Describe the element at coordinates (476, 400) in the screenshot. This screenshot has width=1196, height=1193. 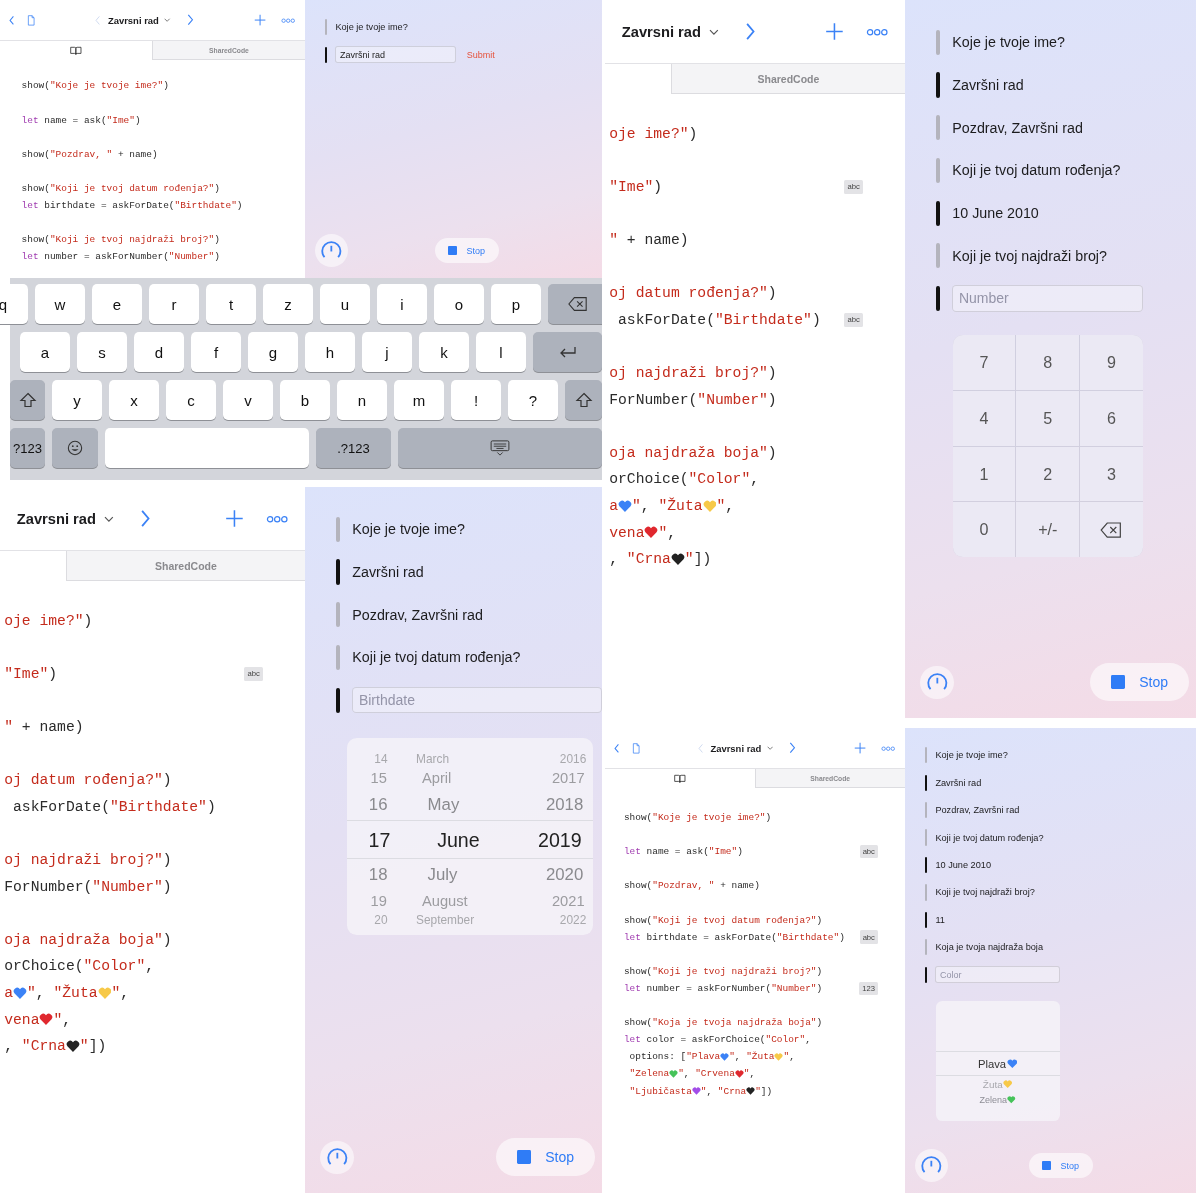
I see `keyboard-key: !` at that location.